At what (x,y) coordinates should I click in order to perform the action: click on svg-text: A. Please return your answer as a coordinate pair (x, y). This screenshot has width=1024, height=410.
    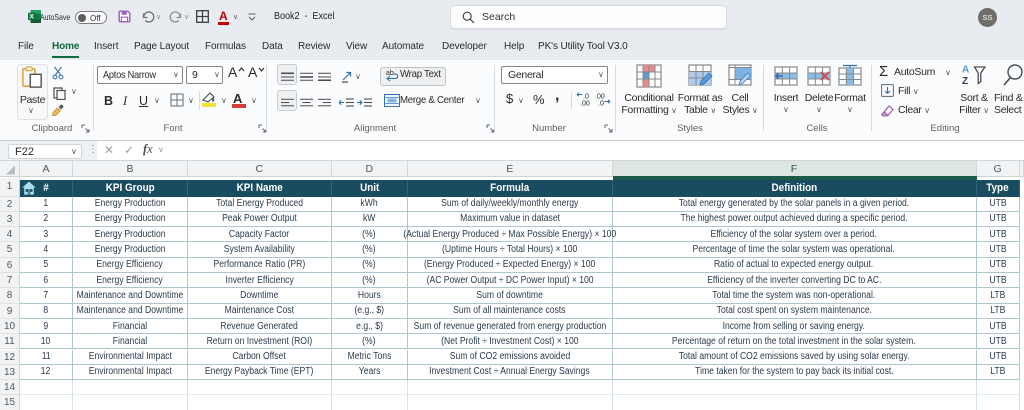
    Looking at the image, I should click on (965, 70).